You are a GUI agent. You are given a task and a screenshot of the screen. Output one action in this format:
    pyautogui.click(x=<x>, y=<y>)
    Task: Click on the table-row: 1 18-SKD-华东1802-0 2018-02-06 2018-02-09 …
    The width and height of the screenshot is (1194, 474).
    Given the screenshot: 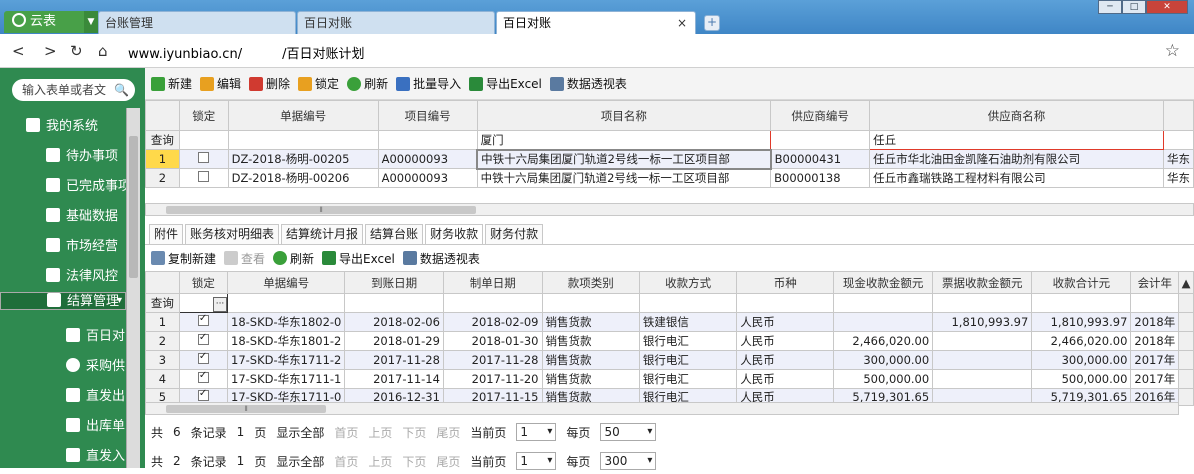 What is the action you would take?
    pyautogui.click(x=669, y=322)
    